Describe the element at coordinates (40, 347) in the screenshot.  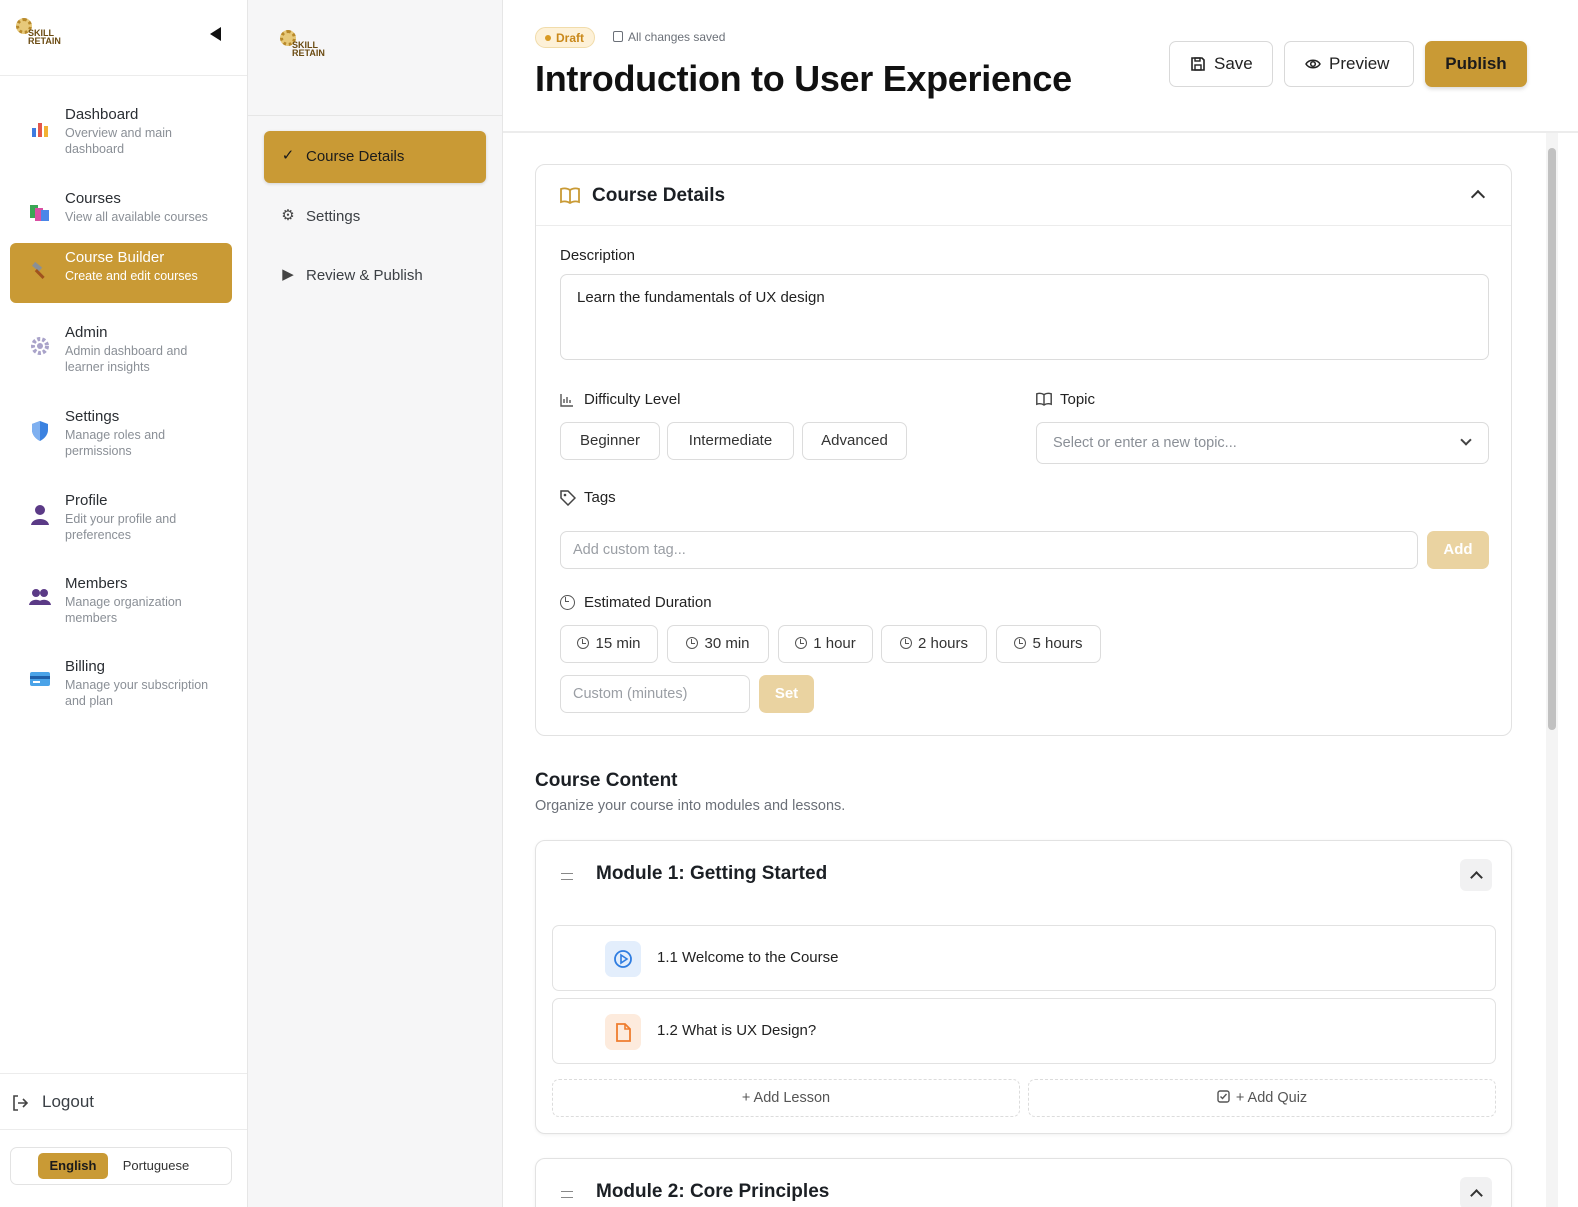
I see `gear-icon` at that location.